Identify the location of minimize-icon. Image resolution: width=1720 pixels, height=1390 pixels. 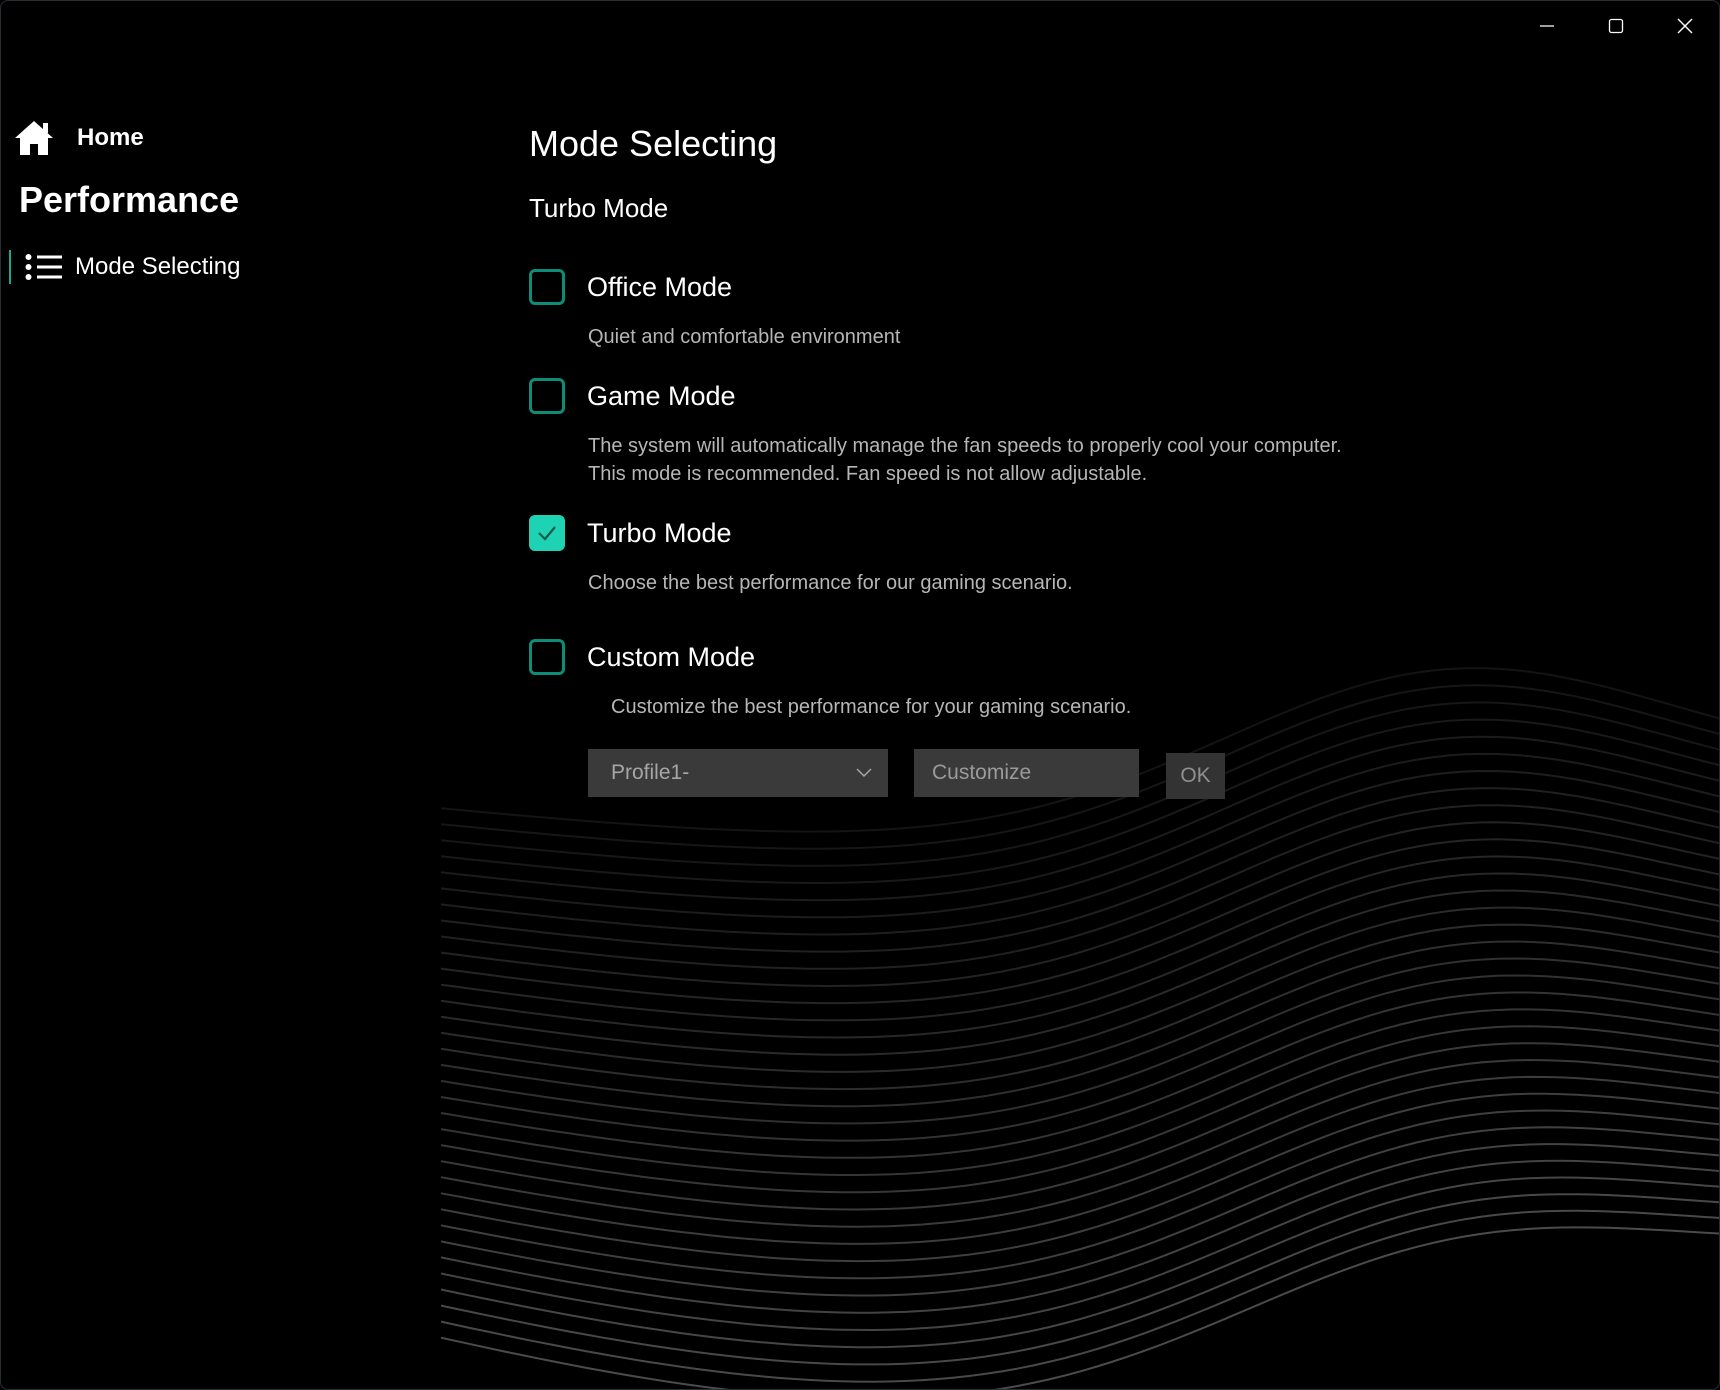
(1546, 26).